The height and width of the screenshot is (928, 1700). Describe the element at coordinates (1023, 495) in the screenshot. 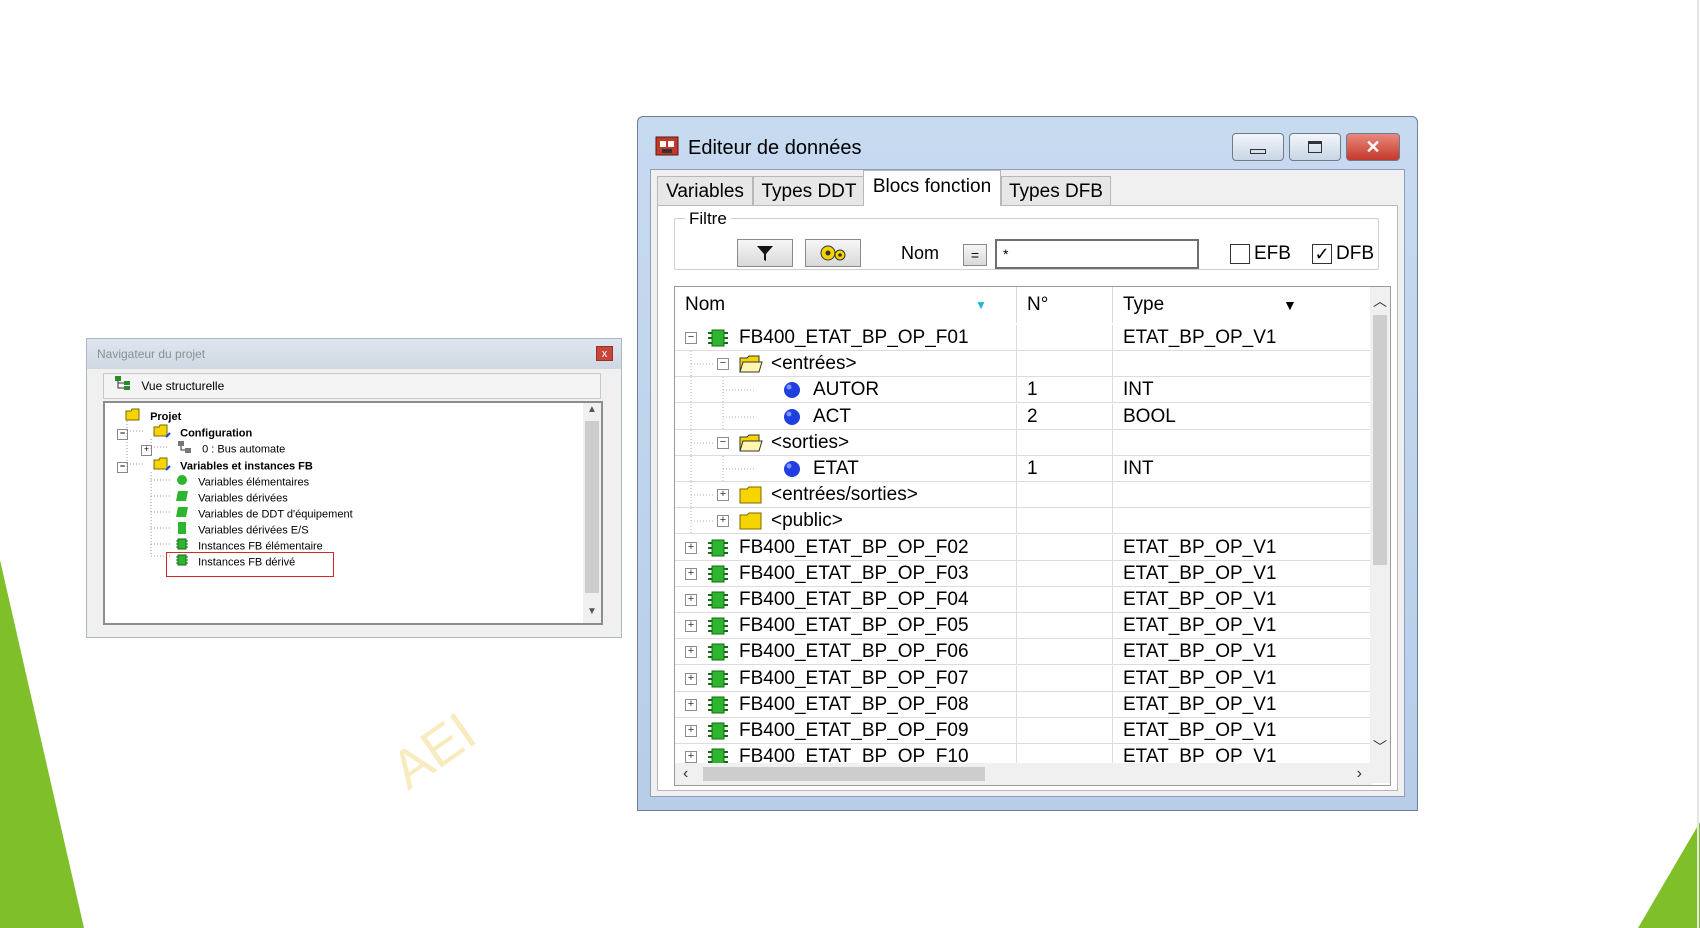

I see `table-row: + <entrées/sorties>` at that location.